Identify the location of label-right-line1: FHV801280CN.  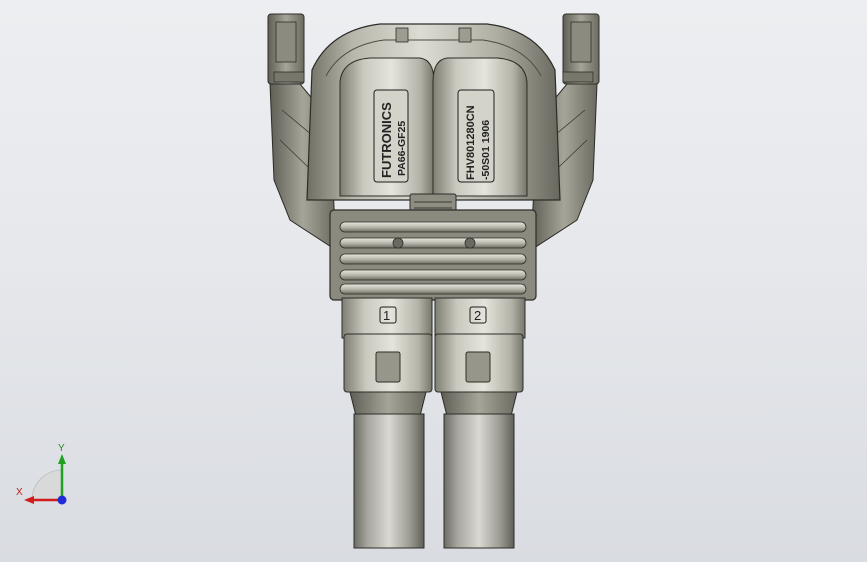
(471, 142).